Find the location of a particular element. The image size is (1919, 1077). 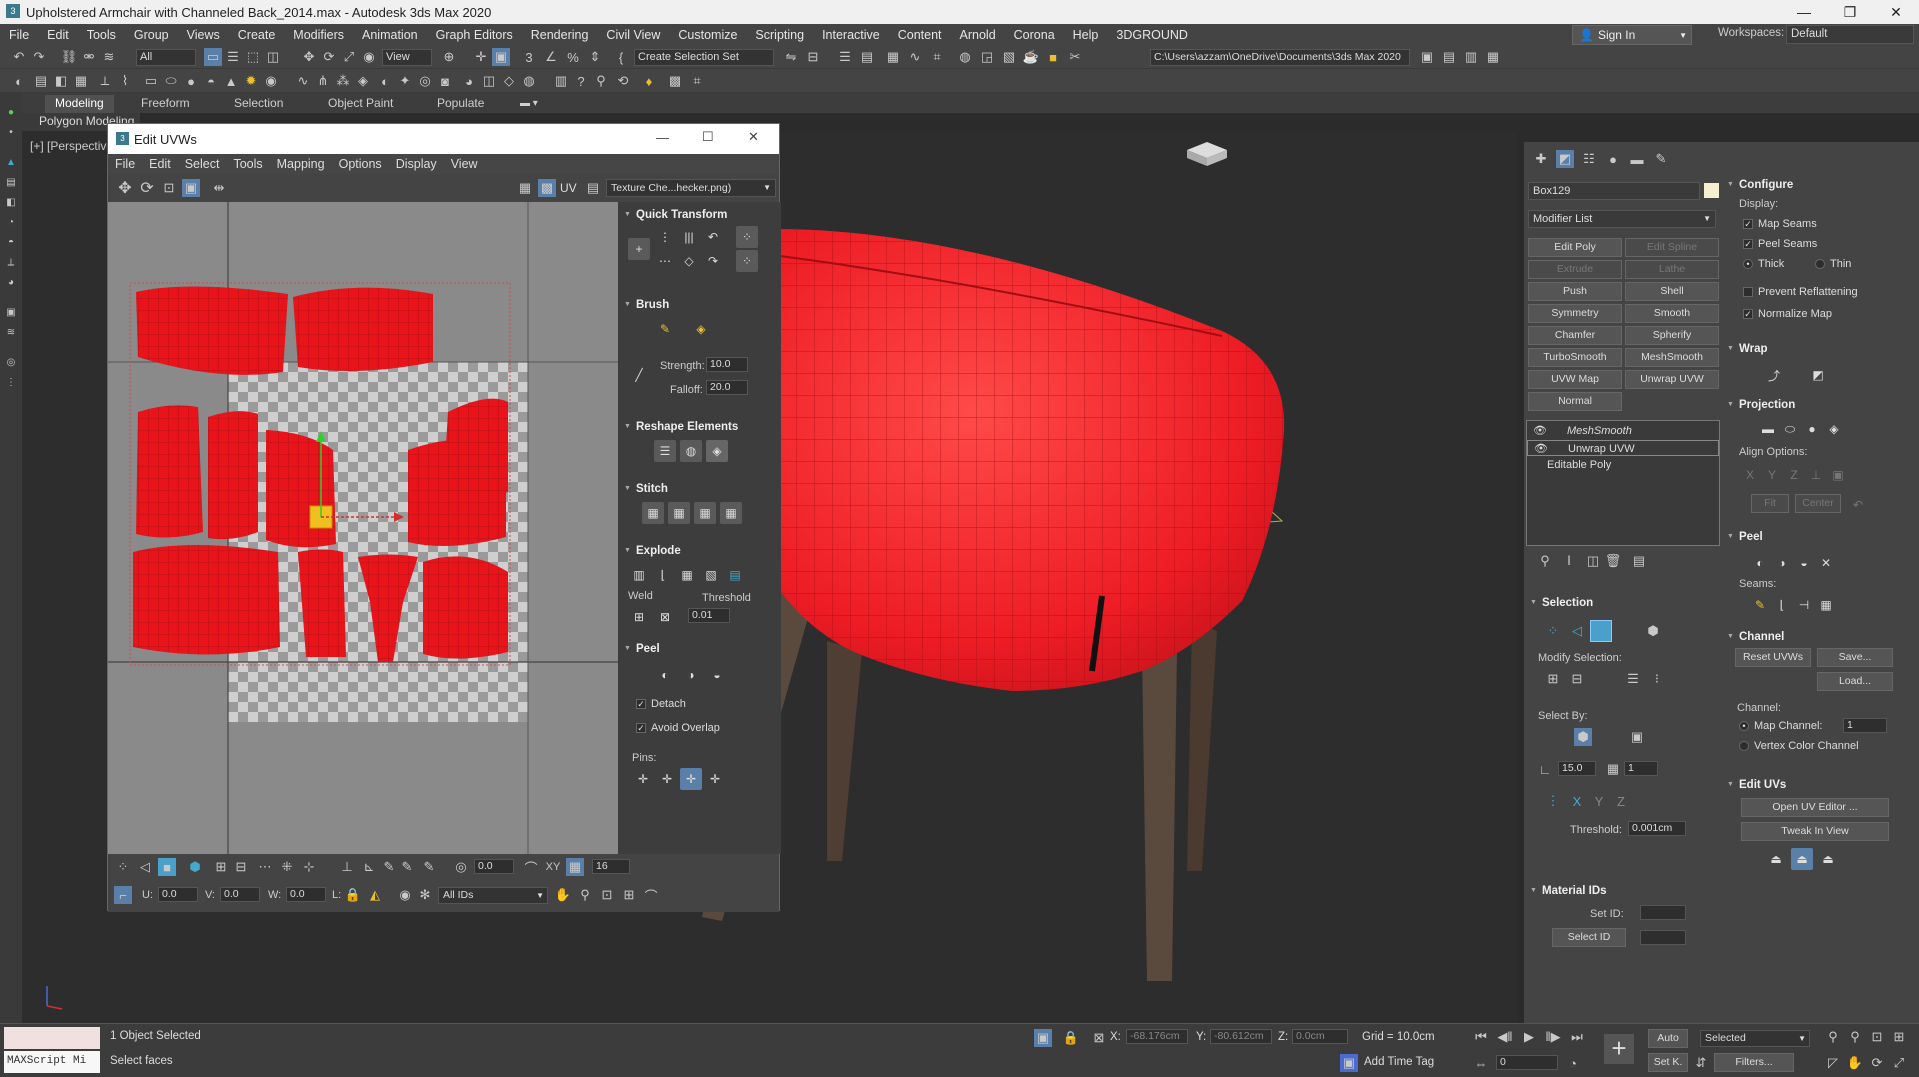

menu-content: Content is located at coordinates (920, 35).